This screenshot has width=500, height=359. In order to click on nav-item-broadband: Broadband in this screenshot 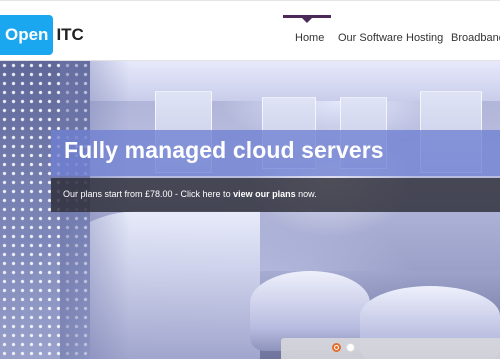, I will do `click(475, 38)`.